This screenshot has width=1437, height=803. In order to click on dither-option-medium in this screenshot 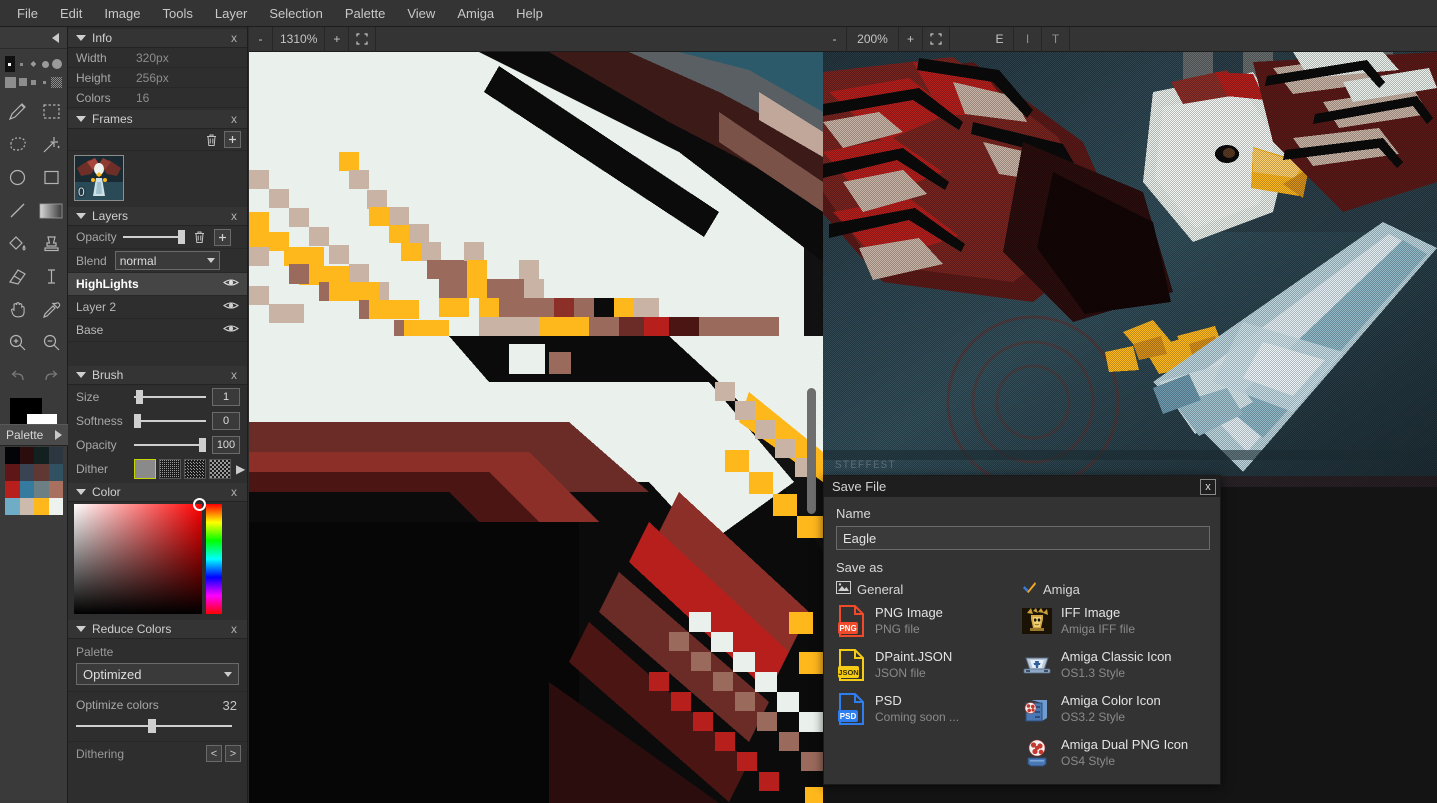, I will do `click(195, 469)`.